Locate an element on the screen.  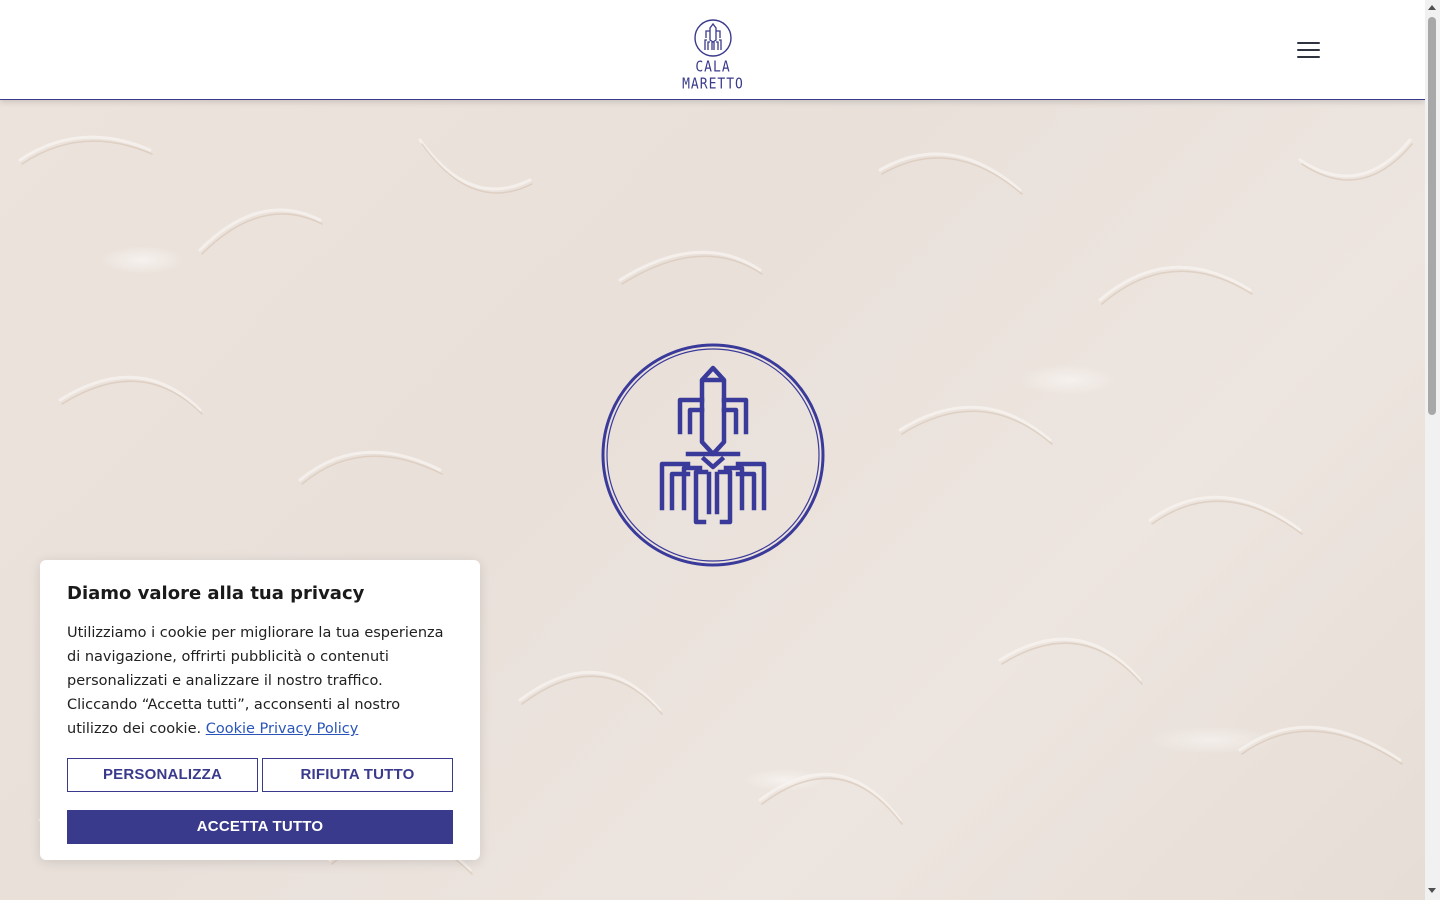
brand-name: CALA MARETTO is located at coordinates (713, 76).